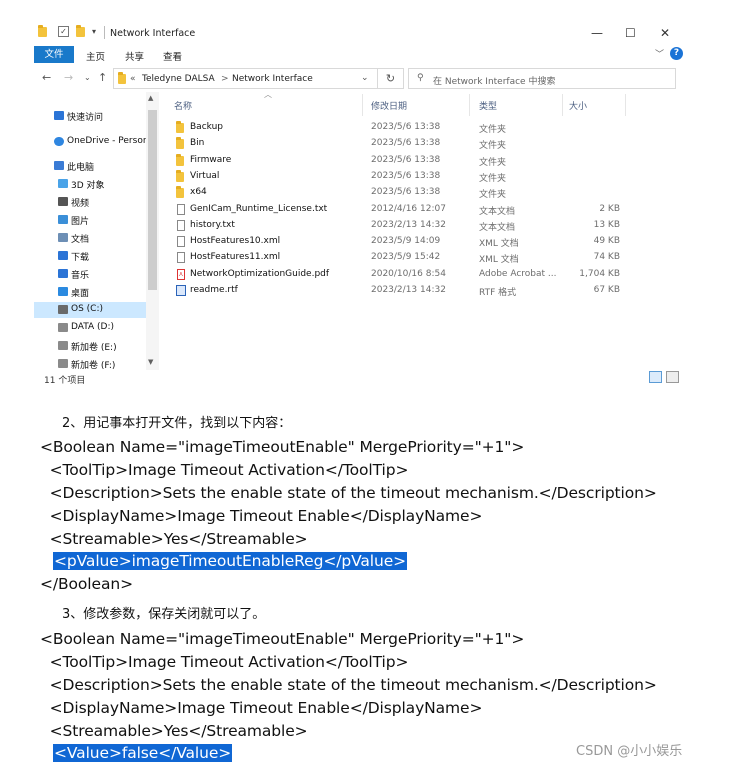 This screenshot has width=729, height=767. I want to click on download-icon, so click(63, 255).